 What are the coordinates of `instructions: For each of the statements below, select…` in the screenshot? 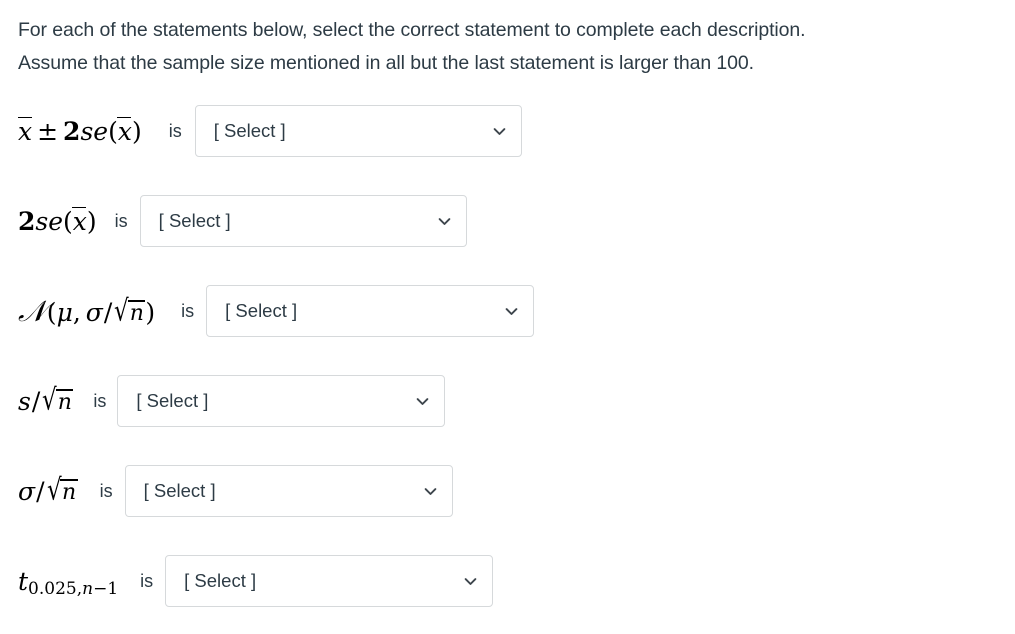 It's located at (510, 47).